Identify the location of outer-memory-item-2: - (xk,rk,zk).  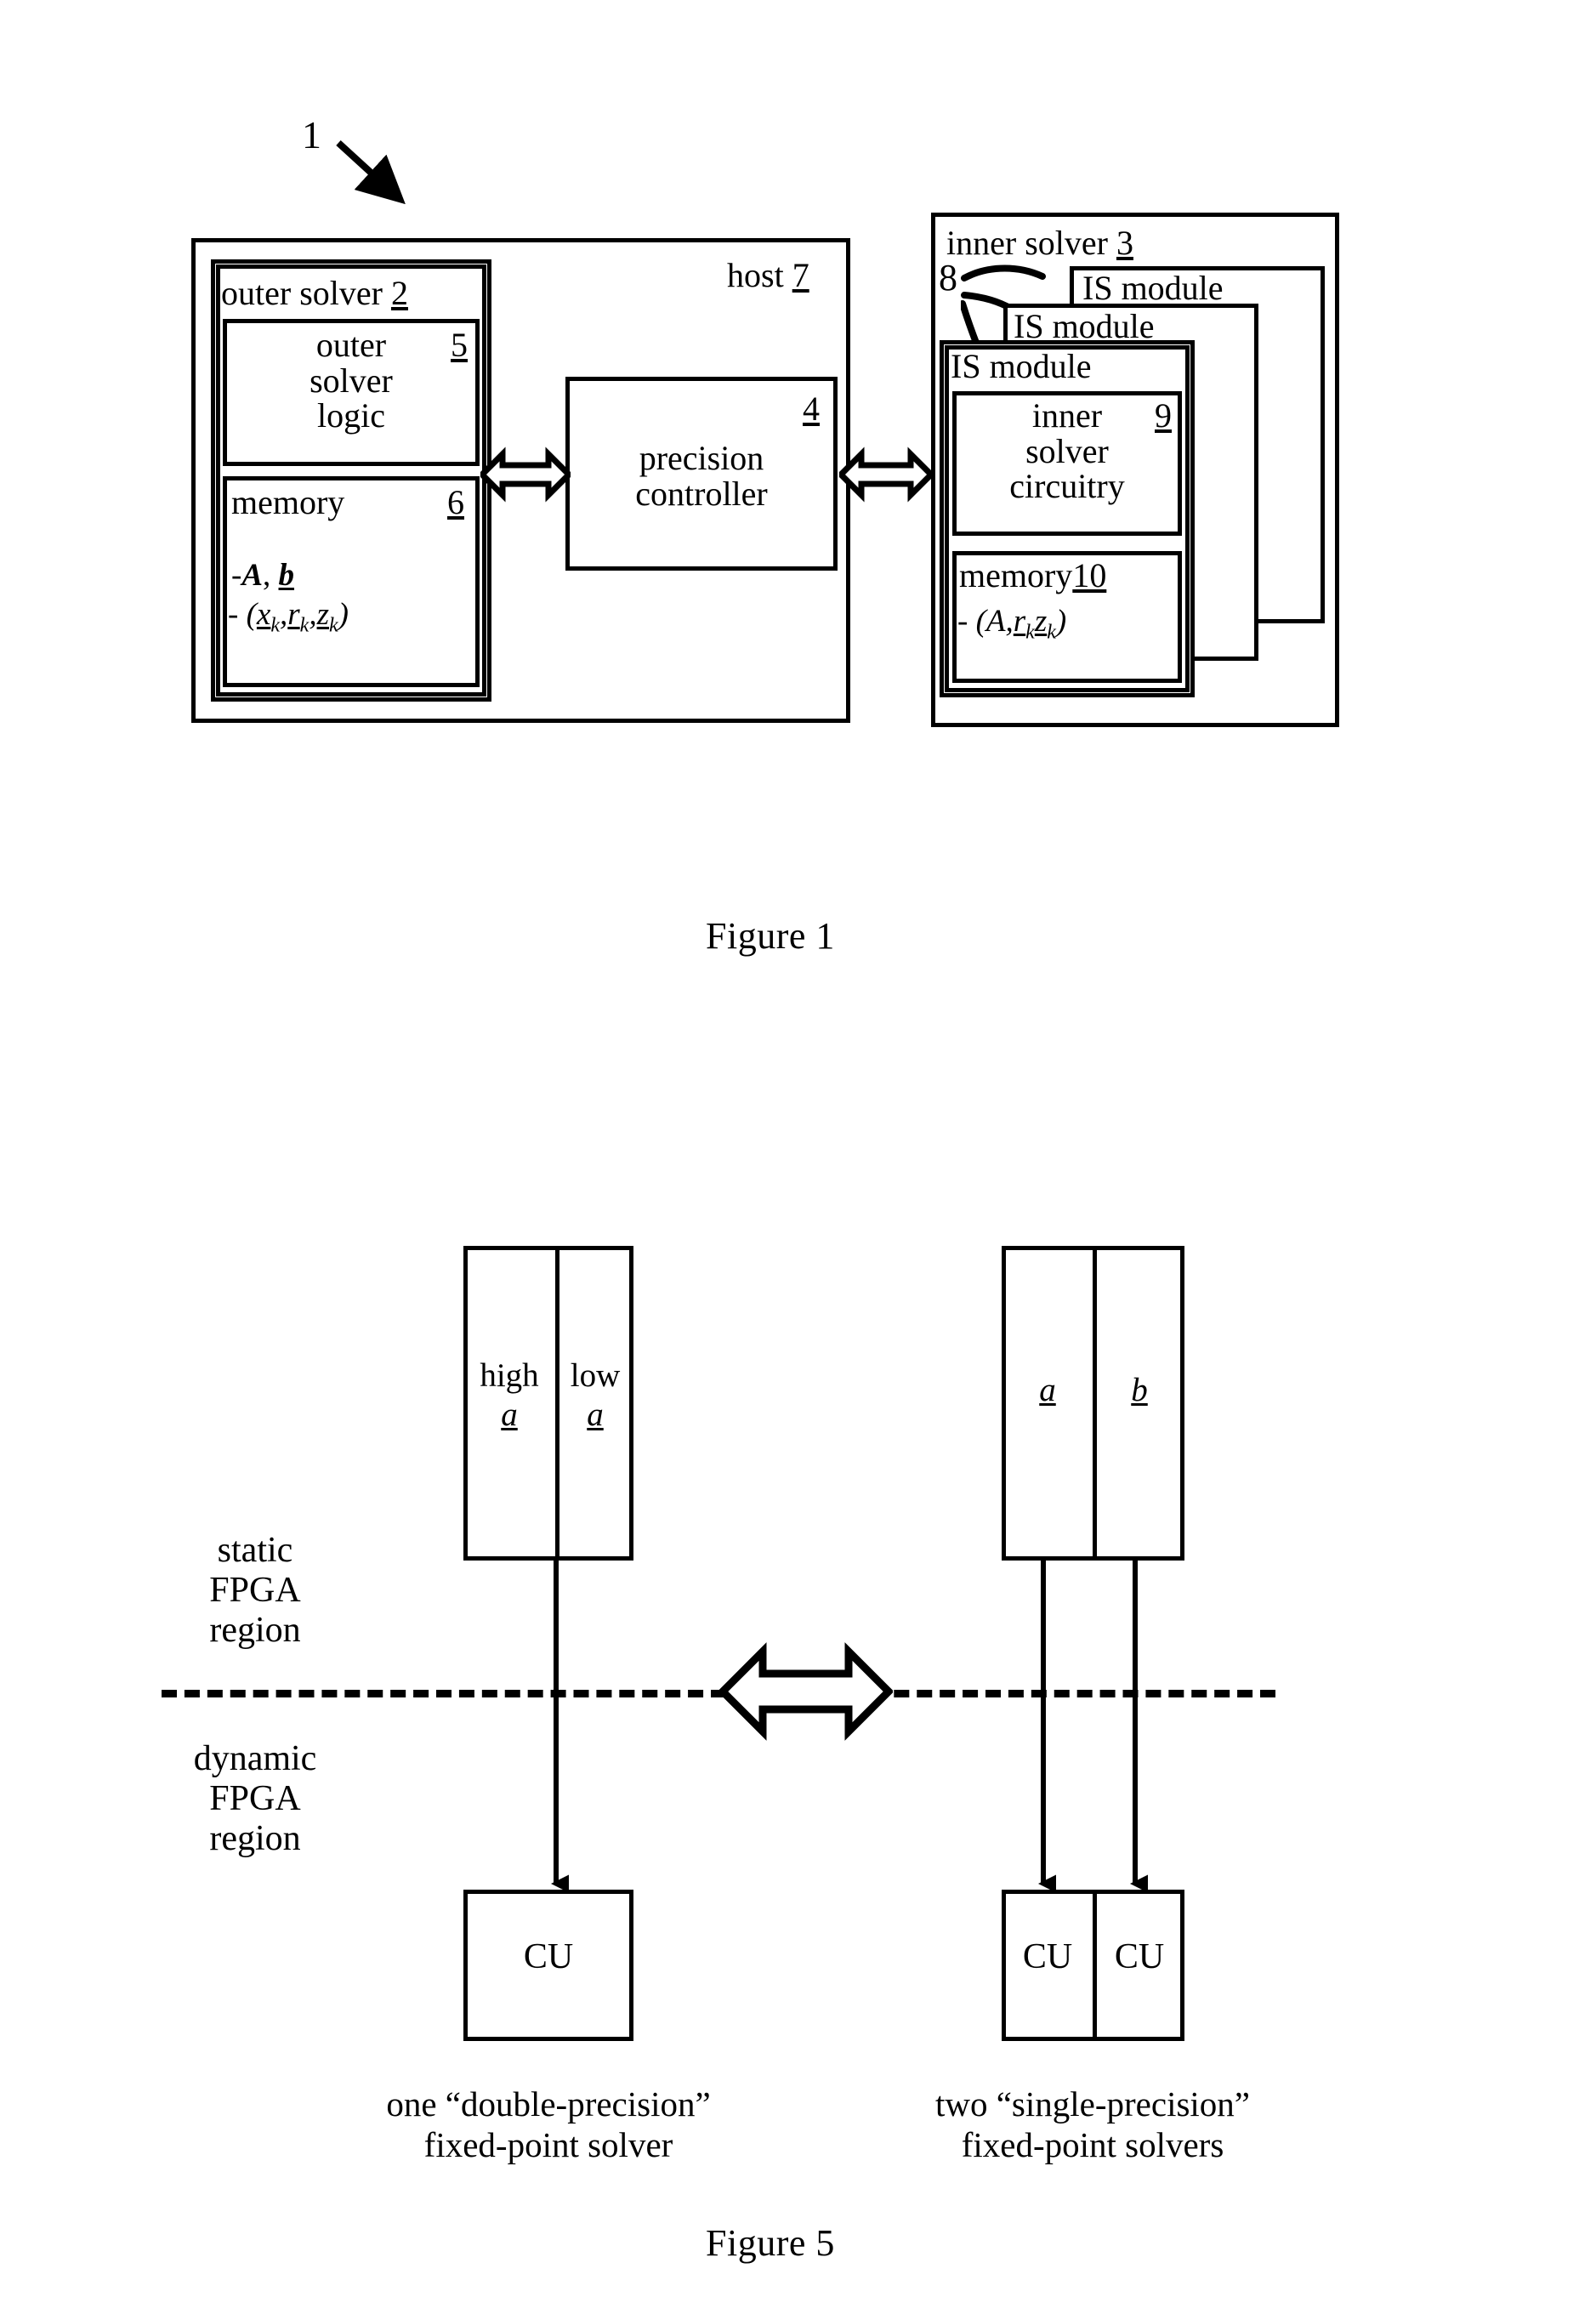
(288, 617).